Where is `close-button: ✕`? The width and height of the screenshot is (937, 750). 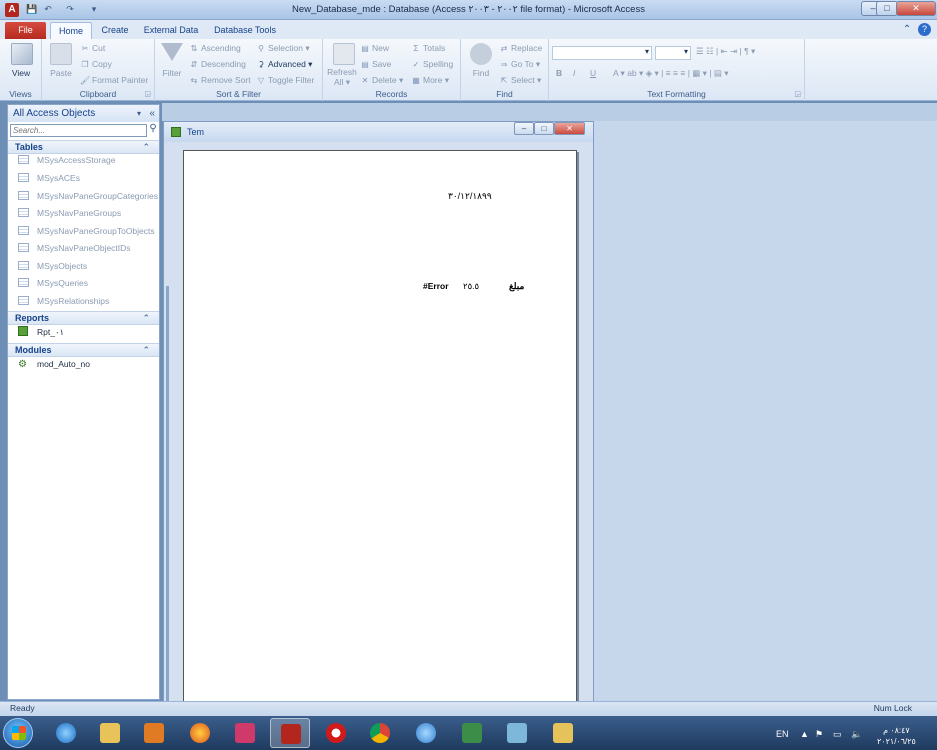
close-button: ✕ is located at coordinates (916, 8).